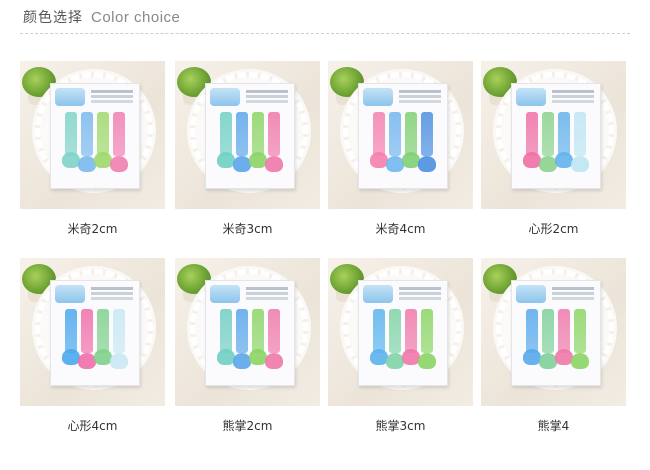  Describe the element at coordinates (400, 426) in the screenshot. I see `product-label: 熊掌3cm` at that location.